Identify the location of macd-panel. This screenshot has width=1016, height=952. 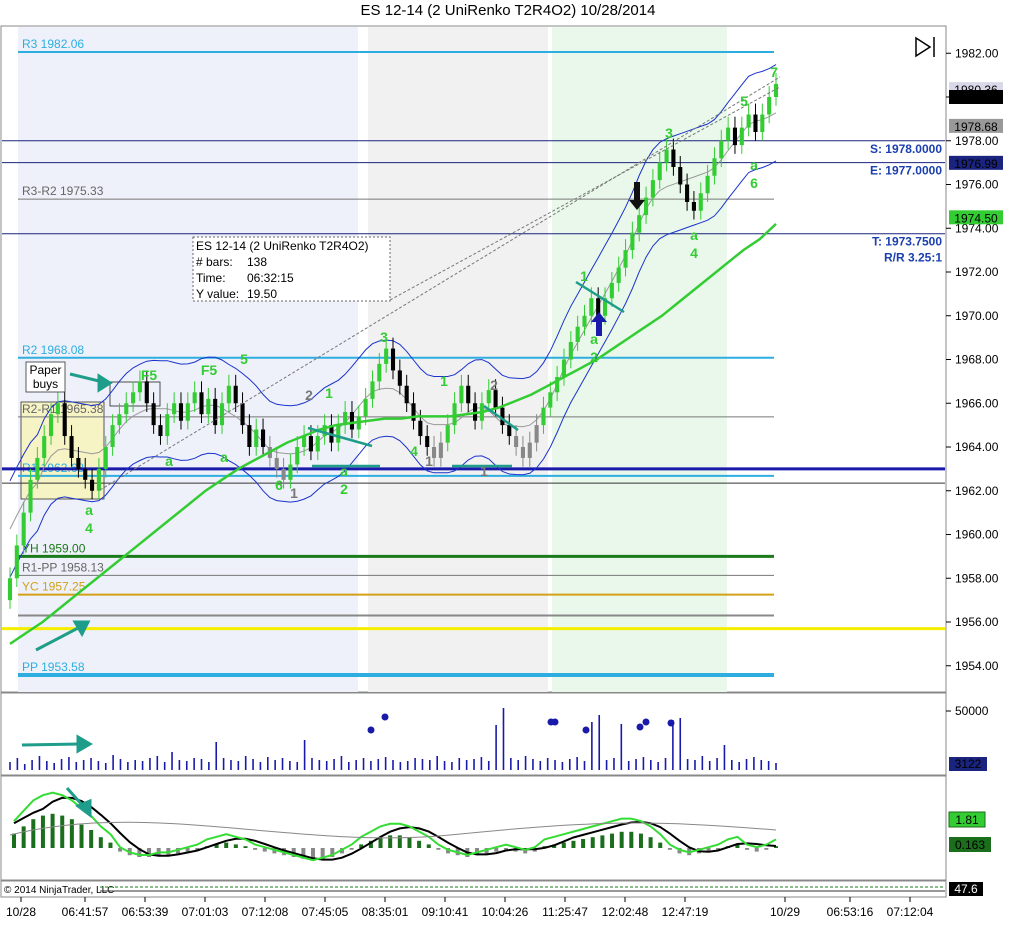
(473, 828).